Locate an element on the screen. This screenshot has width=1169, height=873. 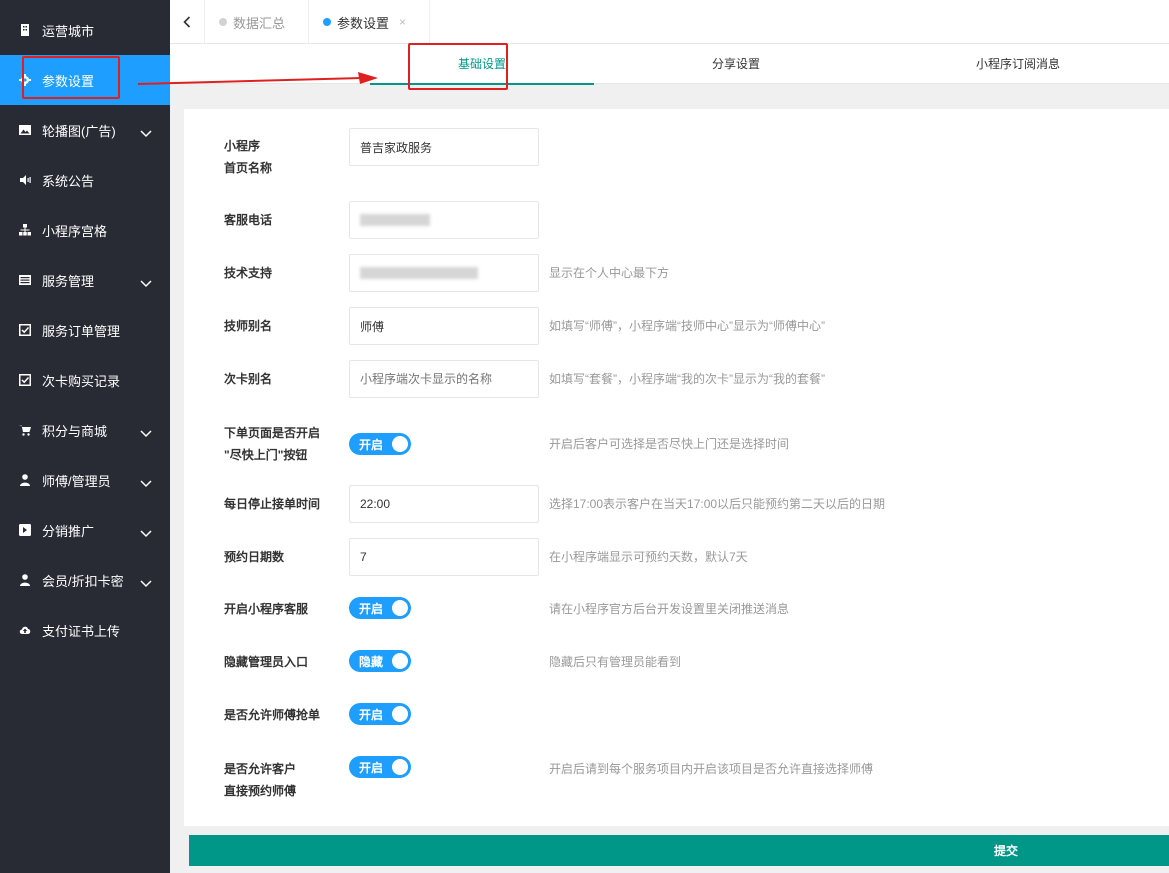
sidebar-item-grid: 小程序宫格 is located at coordinates (85, 230).